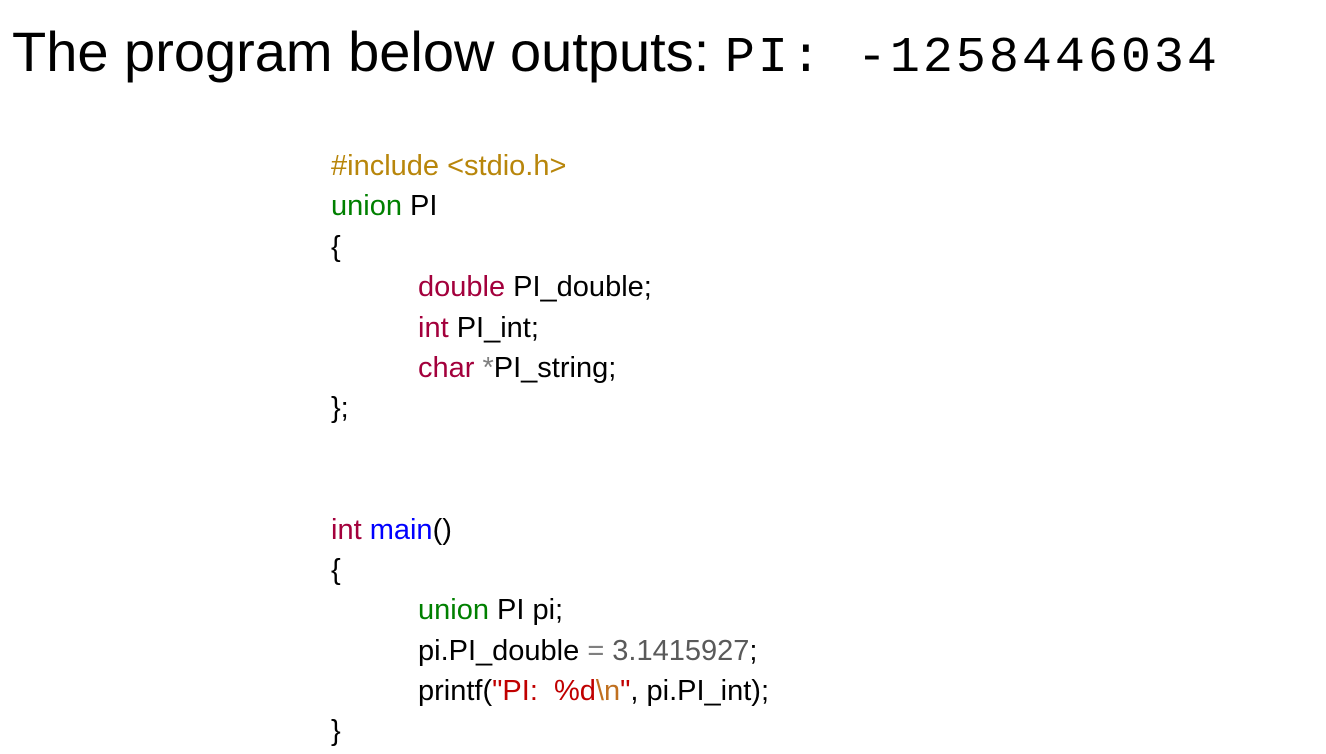  Describe the element at coordinates (596, 650) in the screenshot. I see `assign-operator: =` at that location.